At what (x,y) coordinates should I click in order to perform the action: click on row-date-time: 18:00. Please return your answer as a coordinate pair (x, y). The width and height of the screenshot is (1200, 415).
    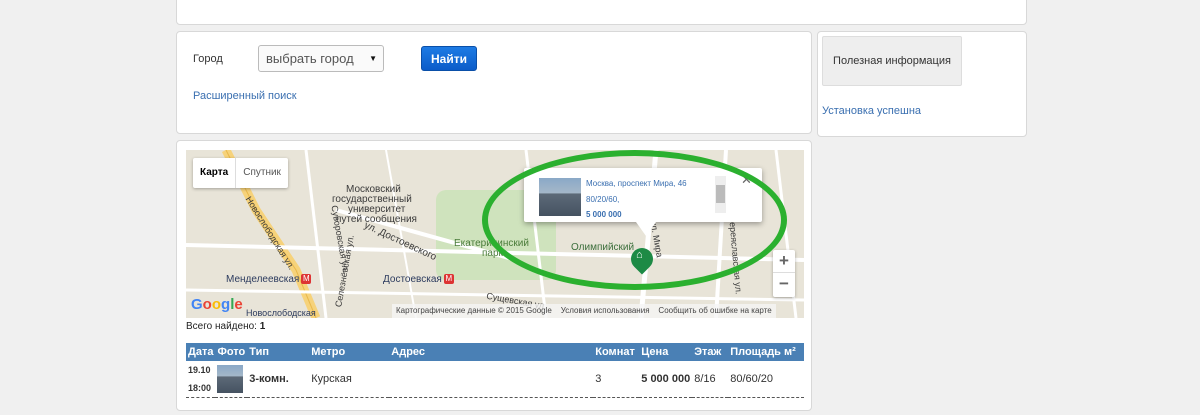
    Looking at the image, I should click on (200, 388).